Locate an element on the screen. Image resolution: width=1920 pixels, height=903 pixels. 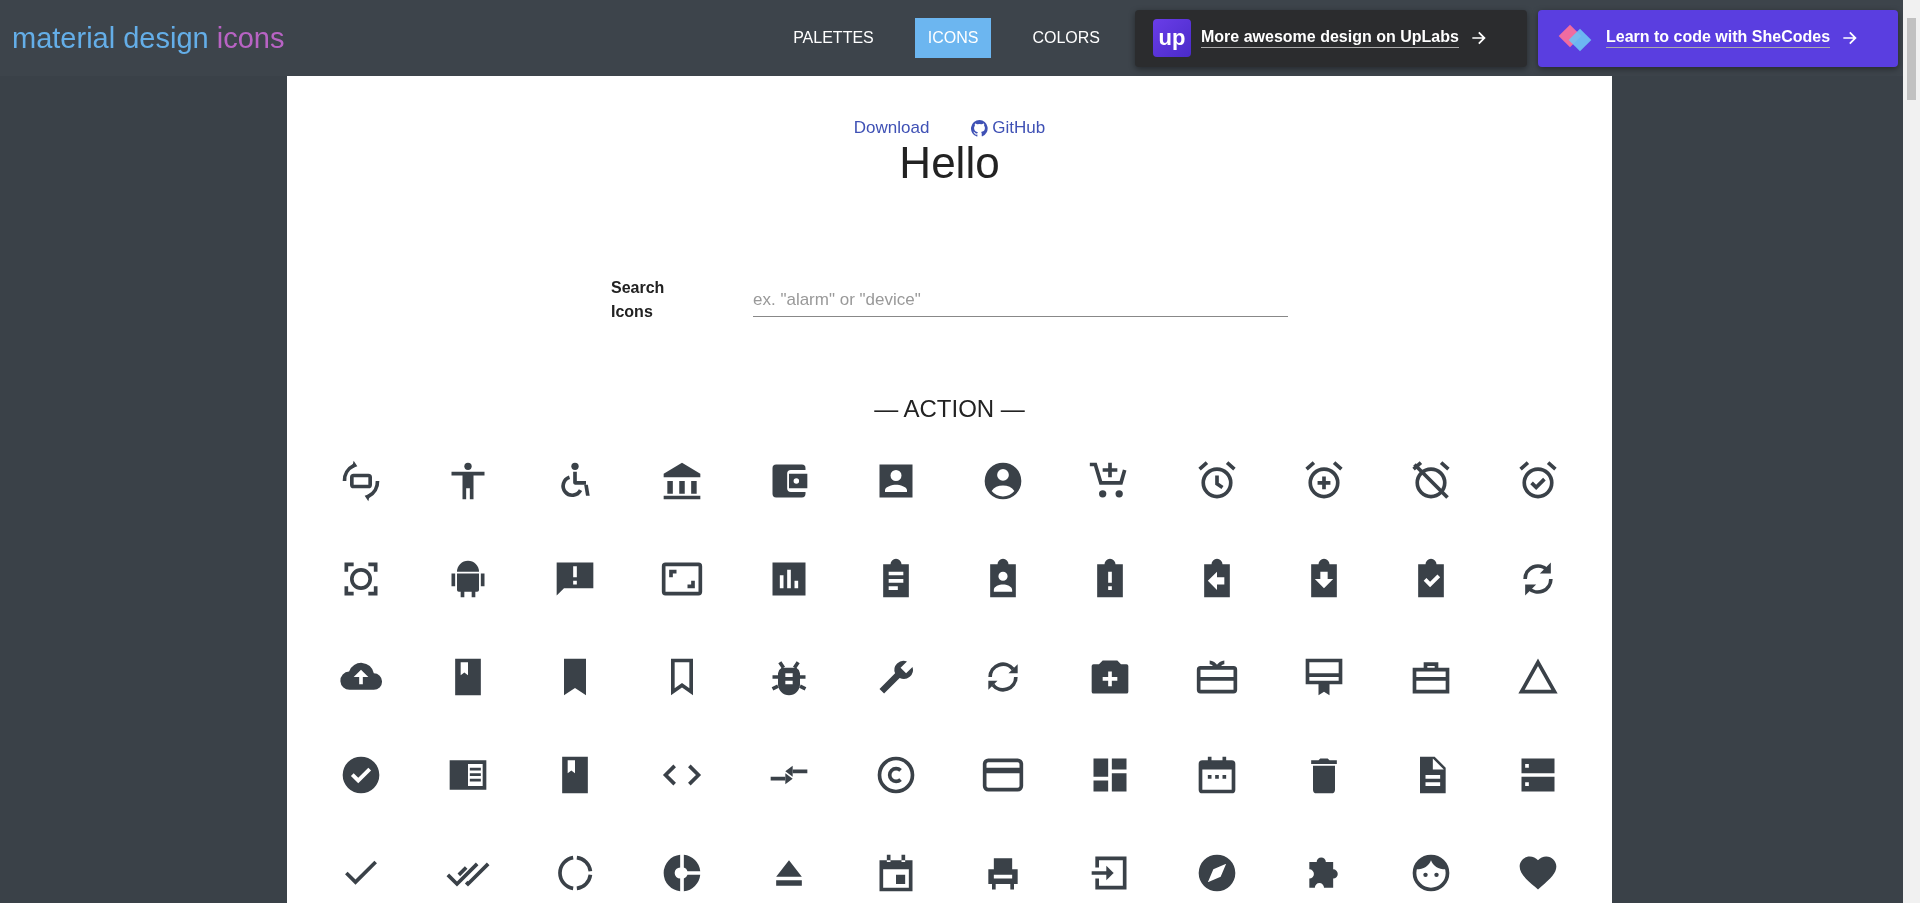
promo-label: Learn to code with SheCodes is located at coordinates (1718, 38).